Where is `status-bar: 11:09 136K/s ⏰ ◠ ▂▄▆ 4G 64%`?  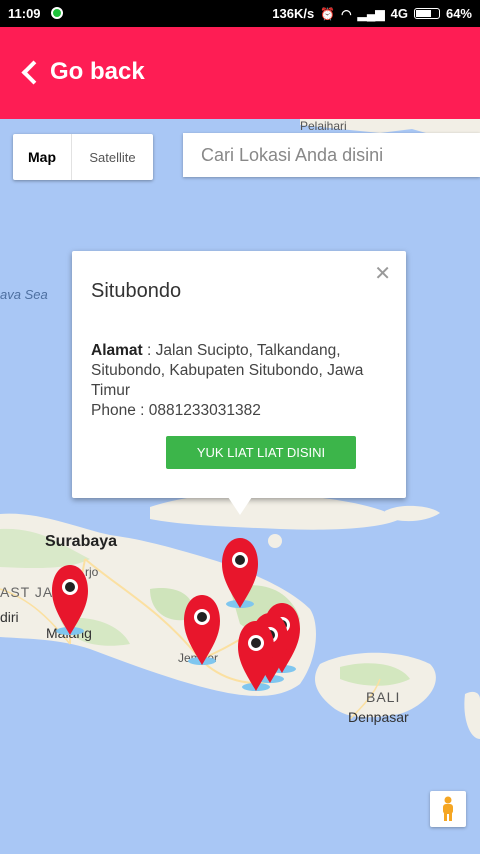
status-bar: 11:09 136K/s ⏰ ◠ ▂▄▆ 4G 64% is located at coordinates (240, 13).